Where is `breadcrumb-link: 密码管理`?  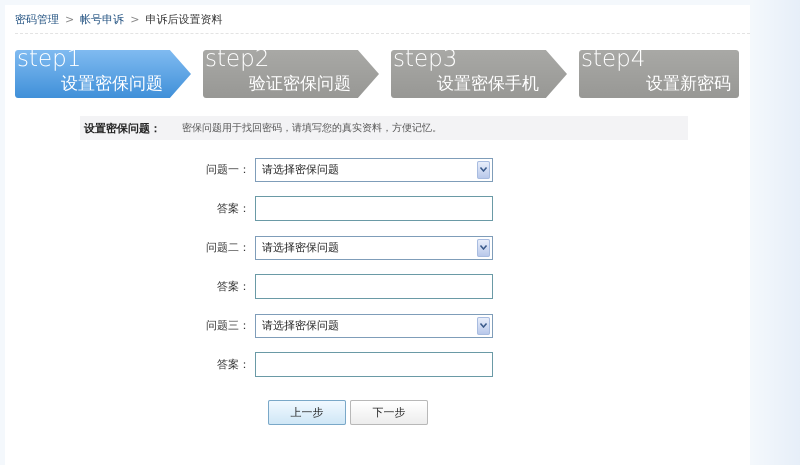 breadcrumb-link: 密码管理 is located at coordinates (37, 19).